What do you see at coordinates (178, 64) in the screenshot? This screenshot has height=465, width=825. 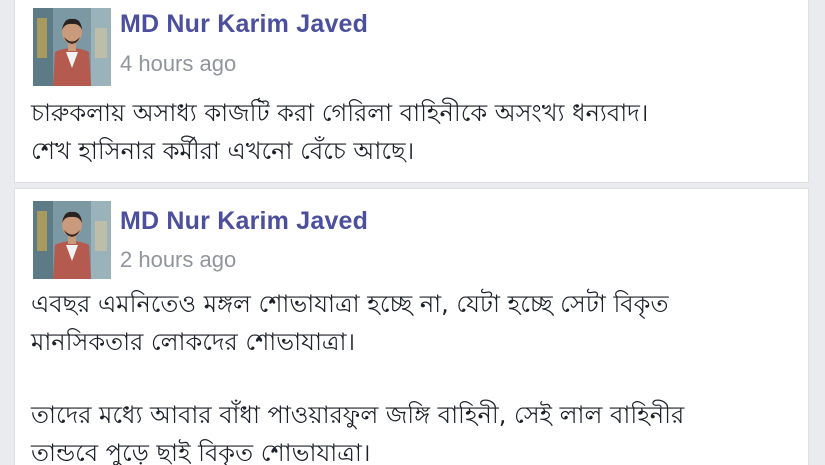 I see `post-timestamp: 4 hours ago` at bounding box center [178, 64].